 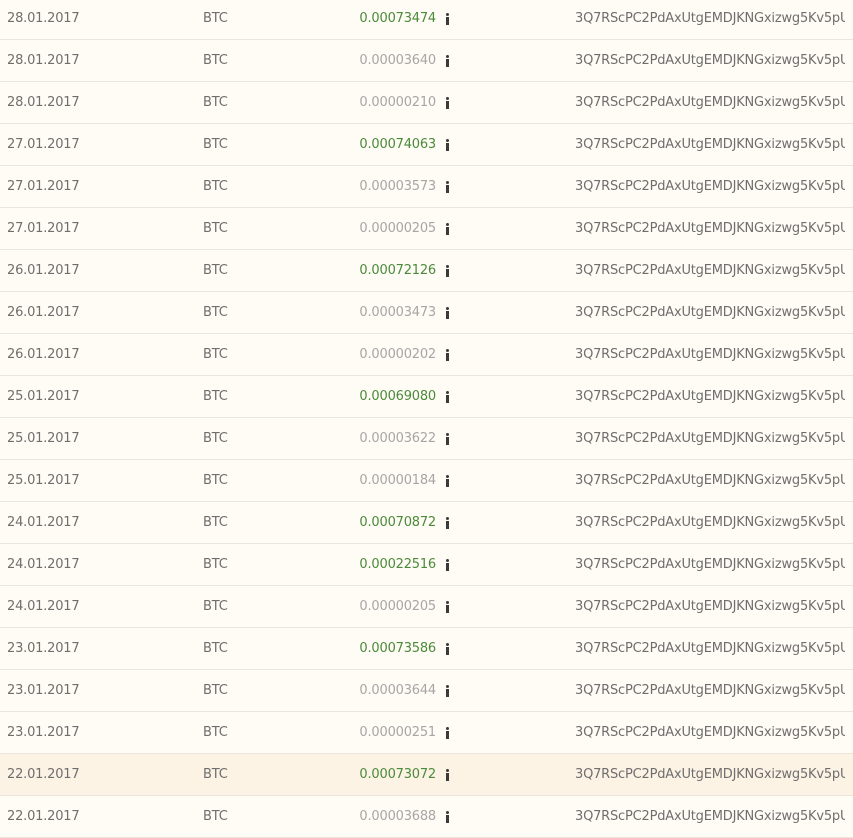 I want to click on transaction-amount: 0.00003622, so click(x=397, y=438).